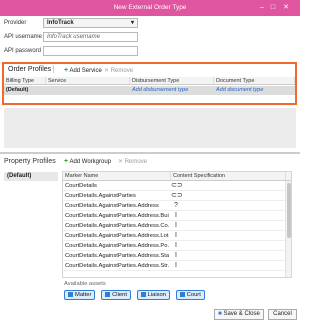  Describe the element at coordinates (239, 90) in the screenshot. I see `add-document-type-link: Add document type` at that location.